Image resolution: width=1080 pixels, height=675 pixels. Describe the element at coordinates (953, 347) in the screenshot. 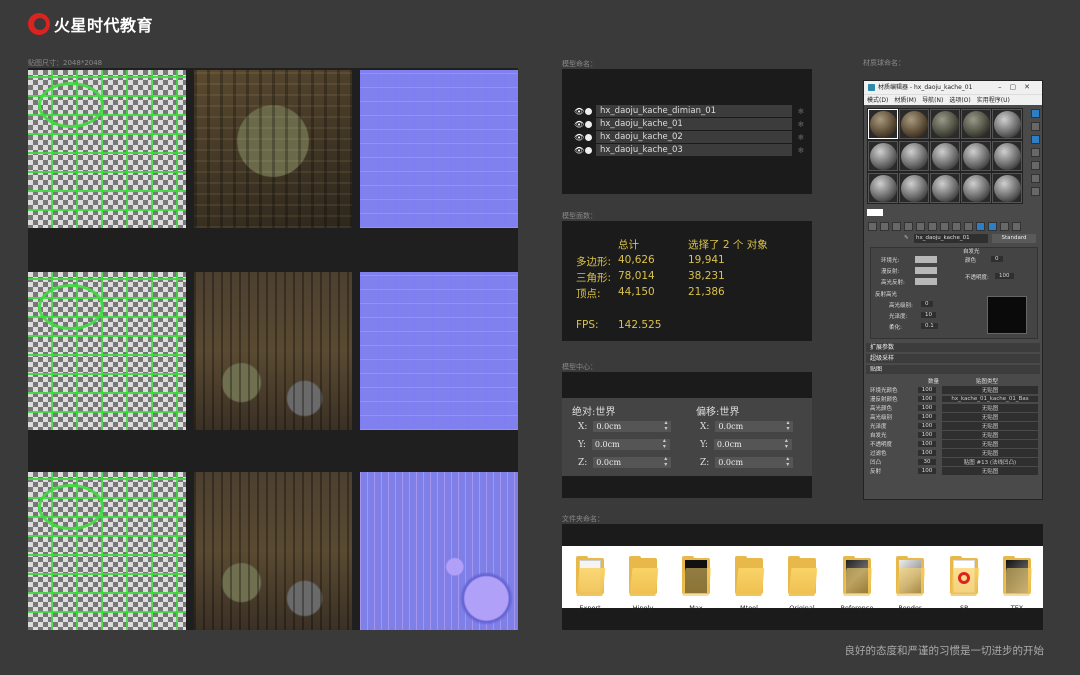

I see `rollout-extended-params: 扩展参数` at that location.